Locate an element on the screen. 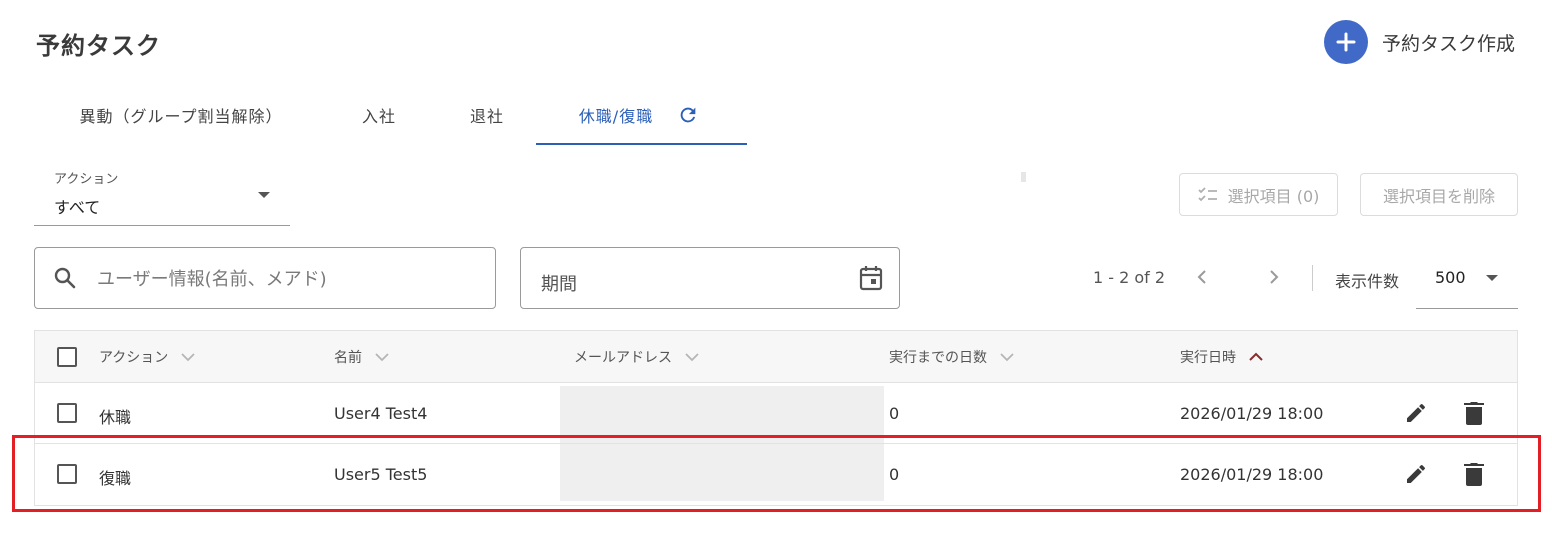  select-all-checkbox is located at coordinates (67, 357).